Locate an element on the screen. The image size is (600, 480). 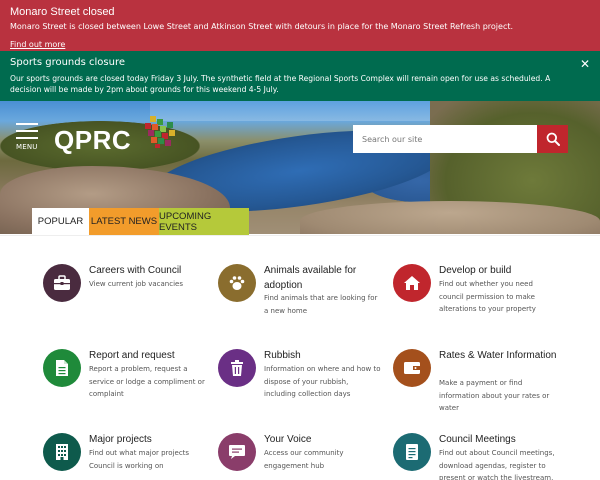
paw-icon is located at coordinates (237, 283).